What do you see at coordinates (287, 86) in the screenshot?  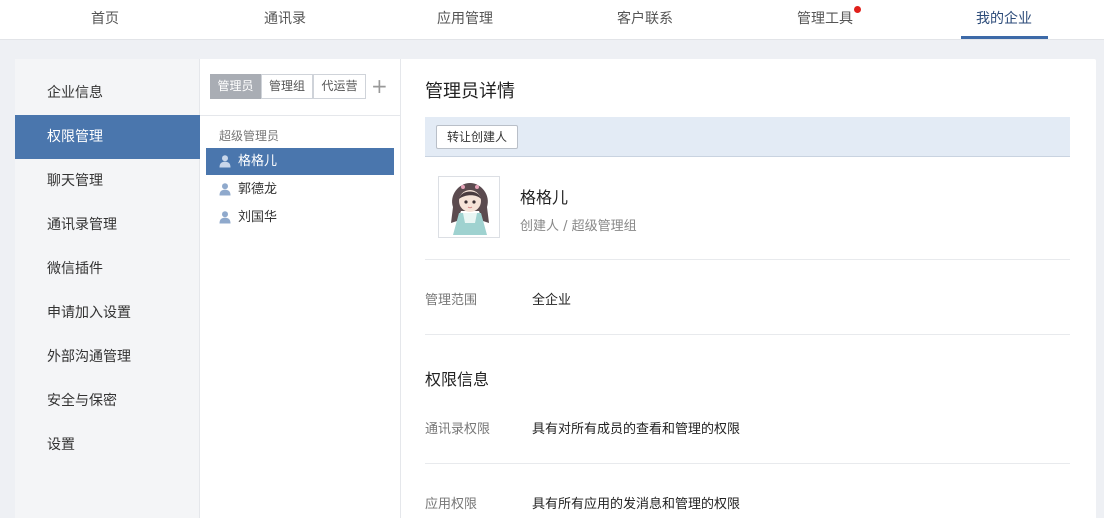 I see `tab-admin-groups: 管理组` at bounding box center [287, 86].